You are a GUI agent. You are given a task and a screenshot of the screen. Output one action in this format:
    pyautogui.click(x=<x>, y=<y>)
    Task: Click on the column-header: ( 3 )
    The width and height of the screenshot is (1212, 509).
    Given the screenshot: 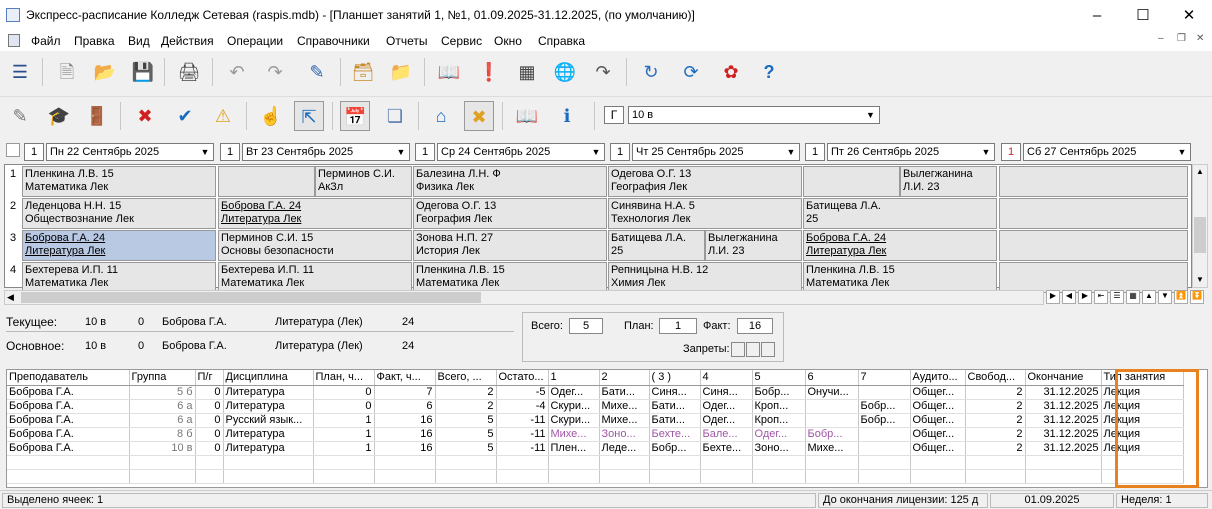 What is the action you would take?
    pyautogui.click(x=675, y=378)
    